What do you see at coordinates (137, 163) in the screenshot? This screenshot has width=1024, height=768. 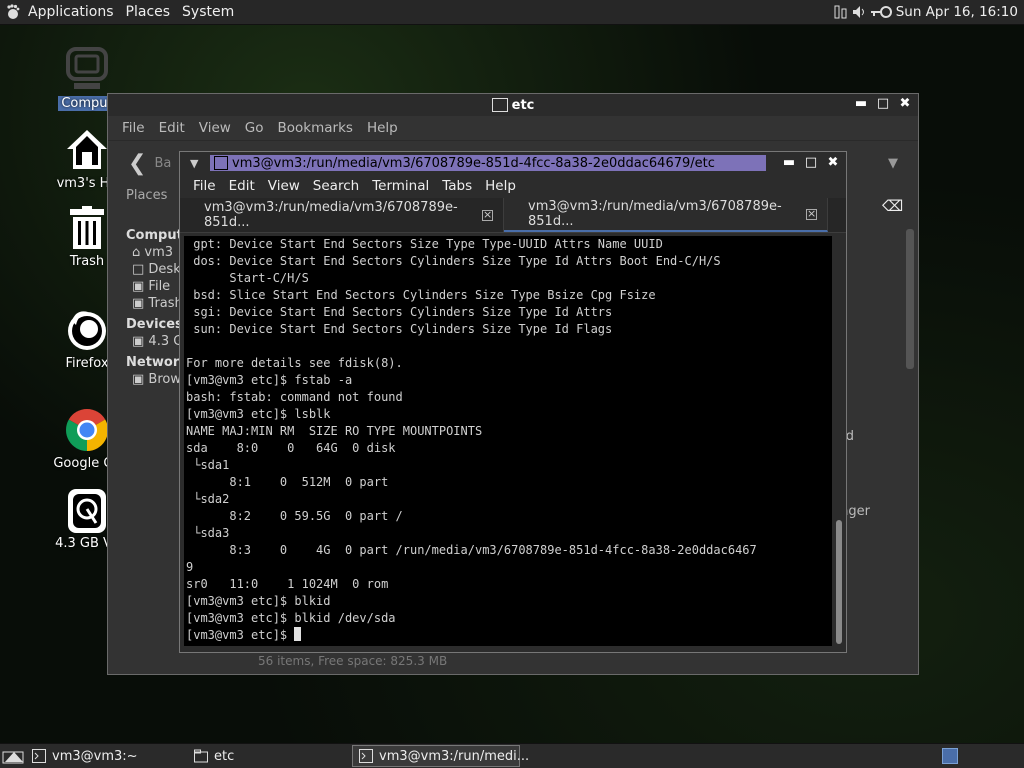 I see `back-arrow-icon: ❮` at bounding box center [137, 163].